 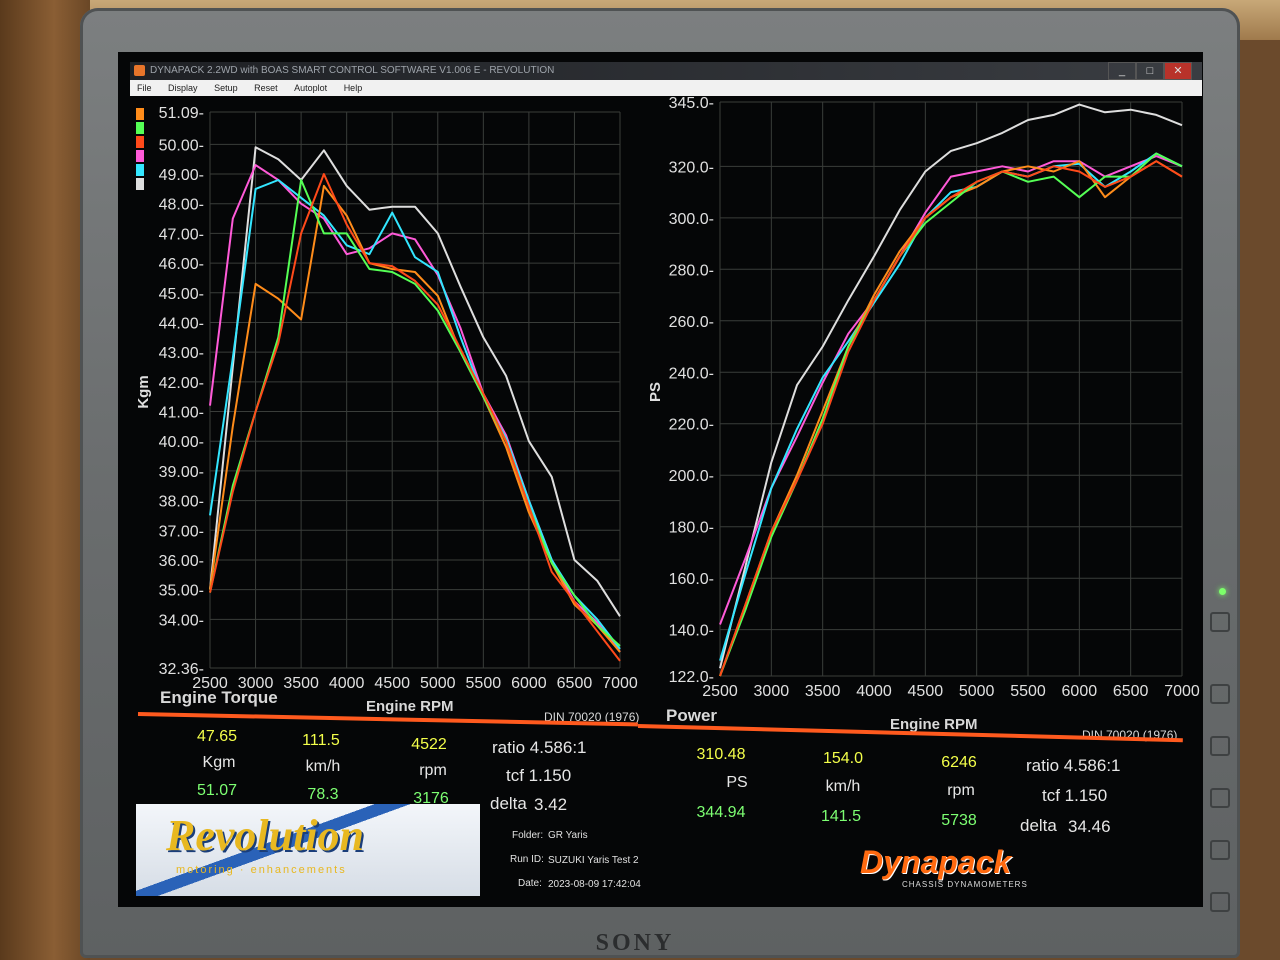 What do you see at coordinates (181, 113) in the screenshot?
I see `torque-y-tick-0: 51.09-` at bounding box center [181, 113].